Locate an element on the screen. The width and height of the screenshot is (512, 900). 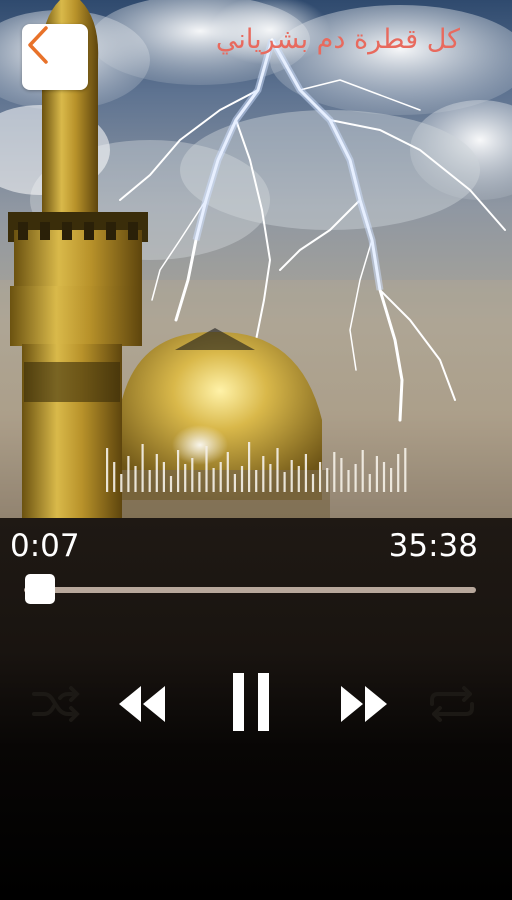
shuffle-button is located at coordinates (56, 706).